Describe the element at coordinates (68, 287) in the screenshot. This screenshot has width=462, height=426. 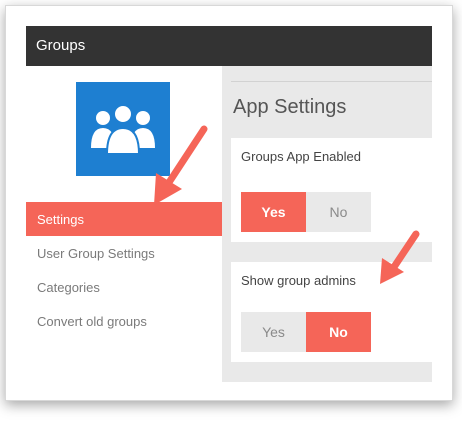
I see `sidebar-item-label: Categories` at that location.